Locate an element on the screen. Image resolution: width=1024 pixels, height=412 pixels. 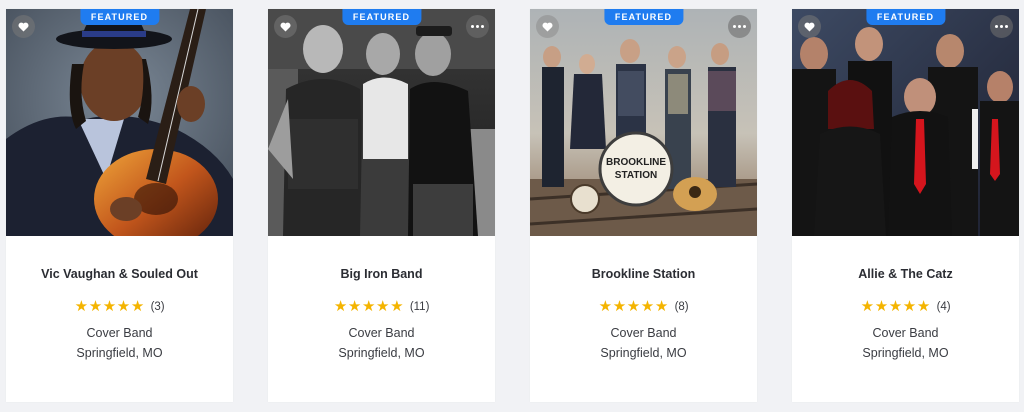
review-count: (8) is located at coordinates (681, 306).